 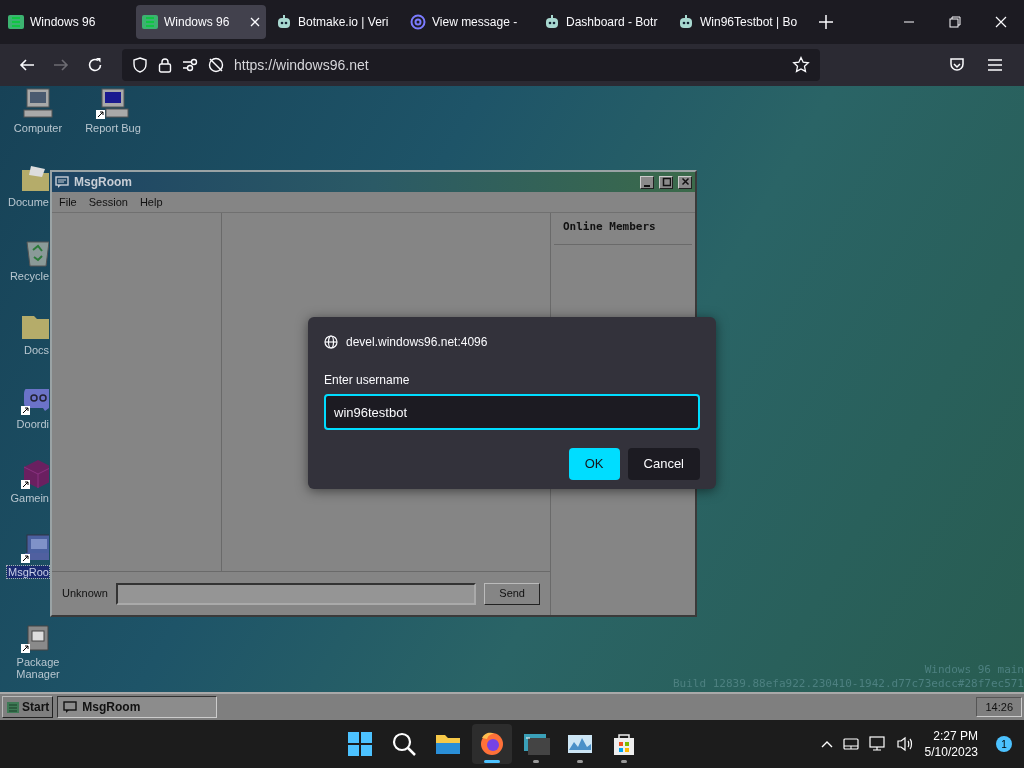 I want to click on maximize-button, so click(x=666, y=182).